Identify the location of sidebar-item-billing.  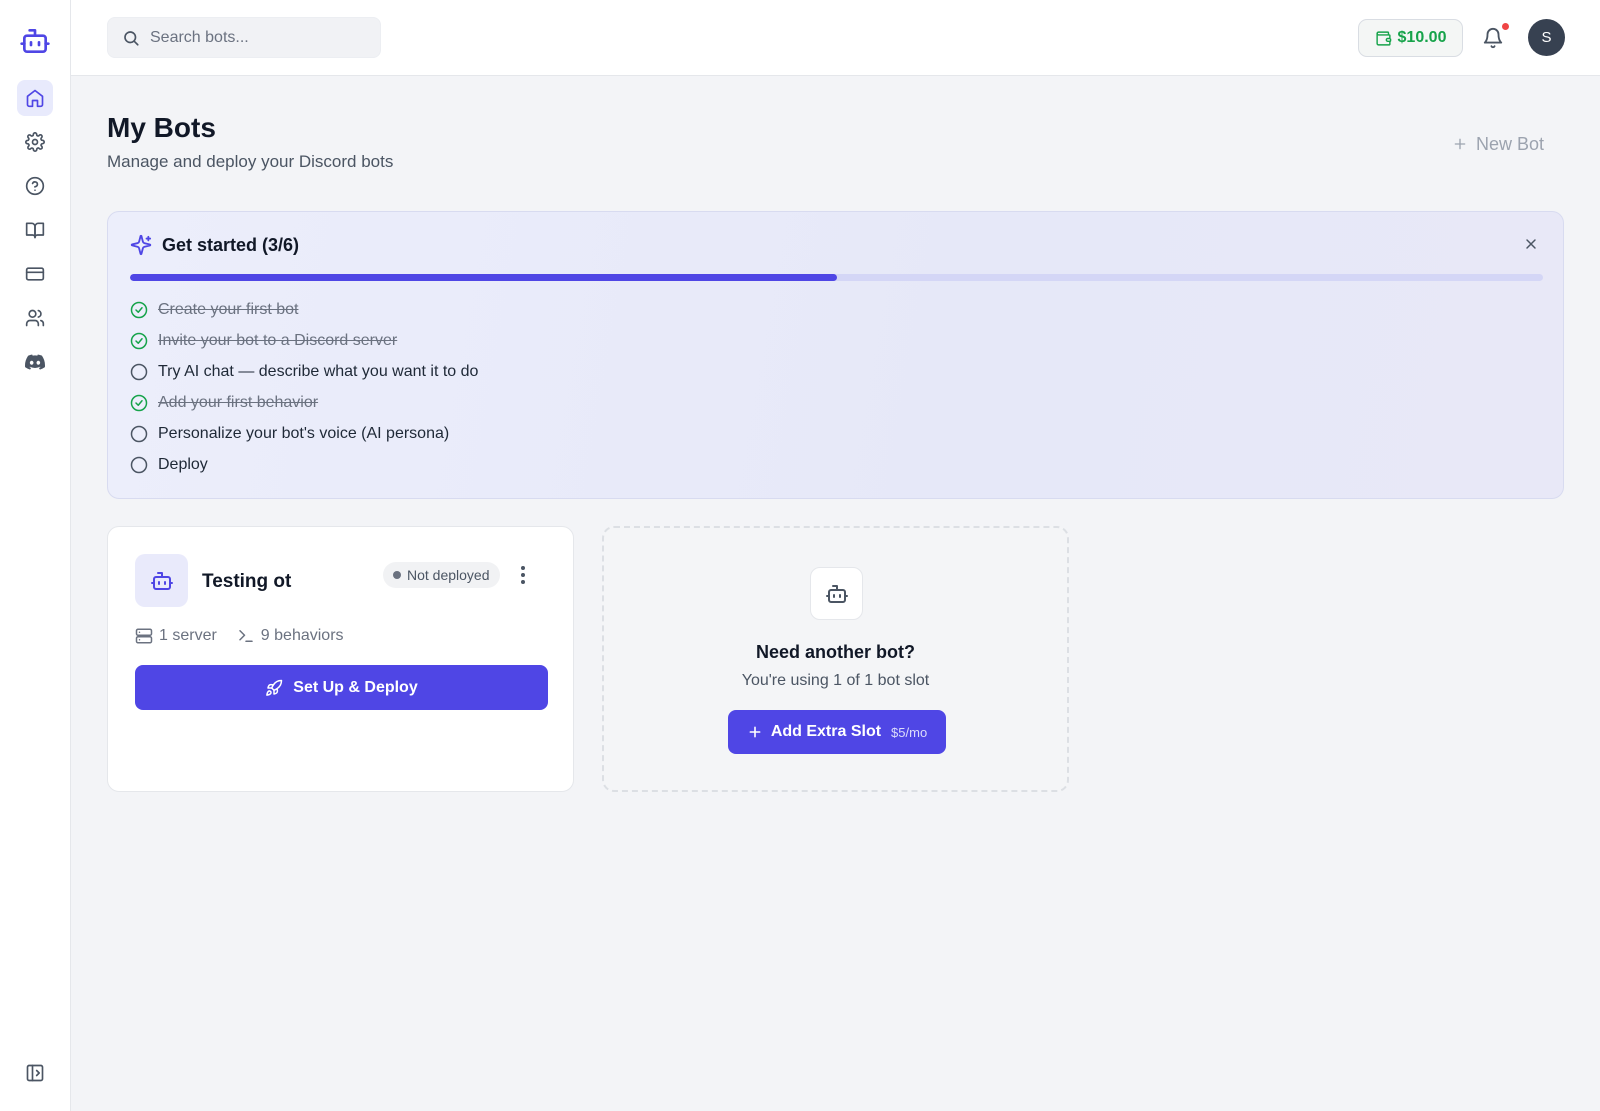
(35, 274).